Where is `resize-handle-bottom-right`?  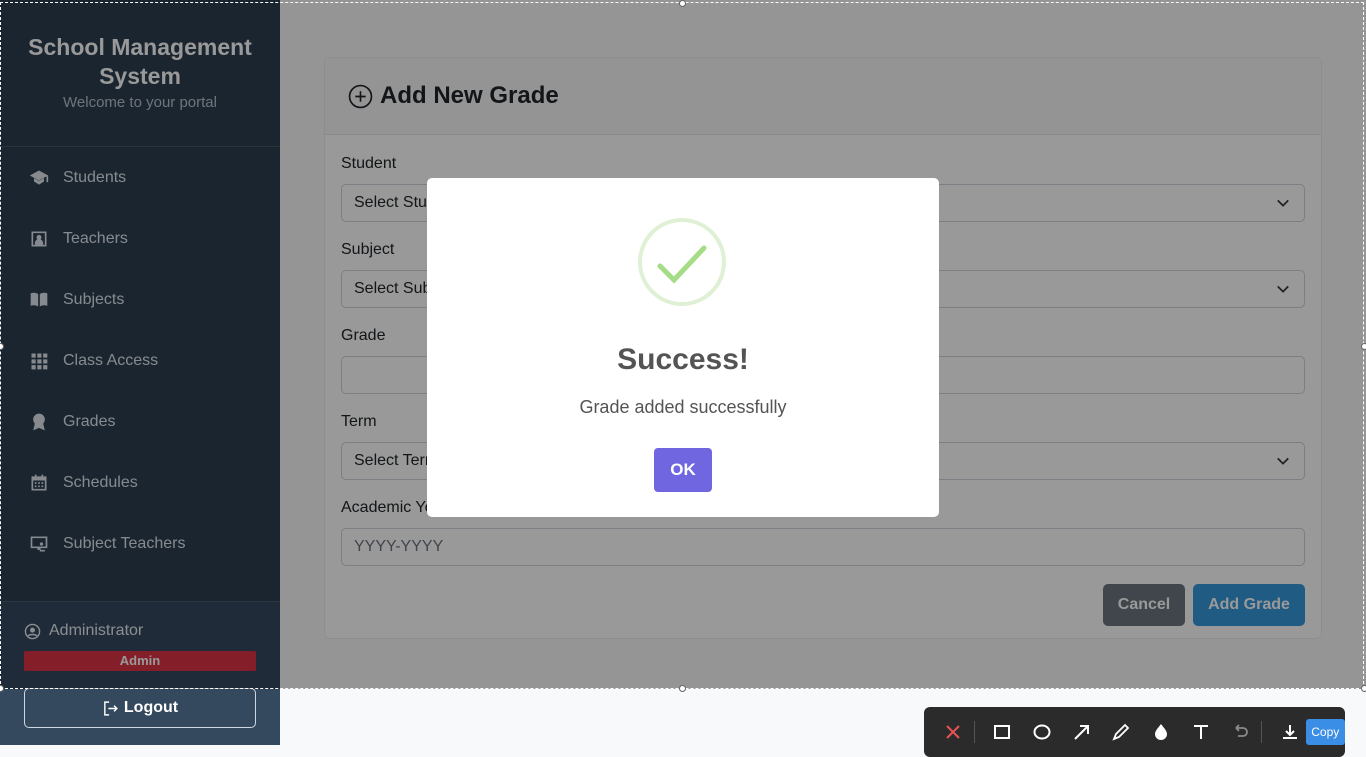
resize-handle-bottom-right is located at coordinates (1363, 688).